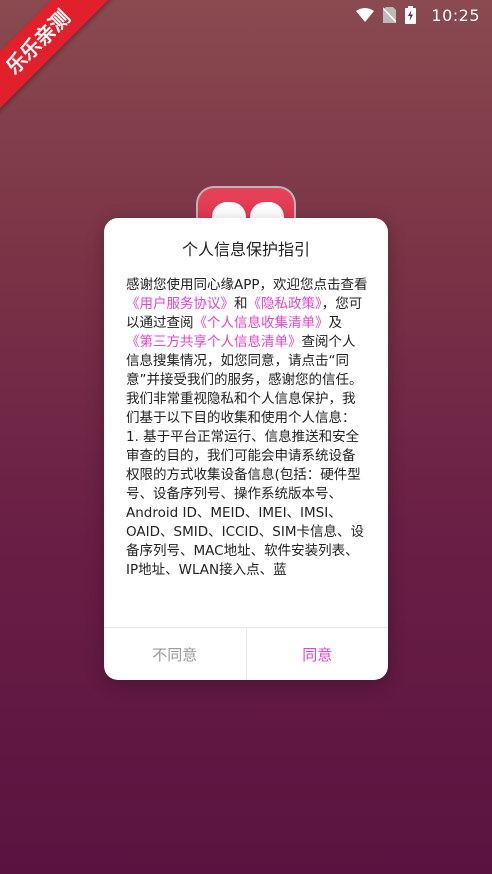  I want to click on dialog-footer: 不同意 同意, so click(246, 653).